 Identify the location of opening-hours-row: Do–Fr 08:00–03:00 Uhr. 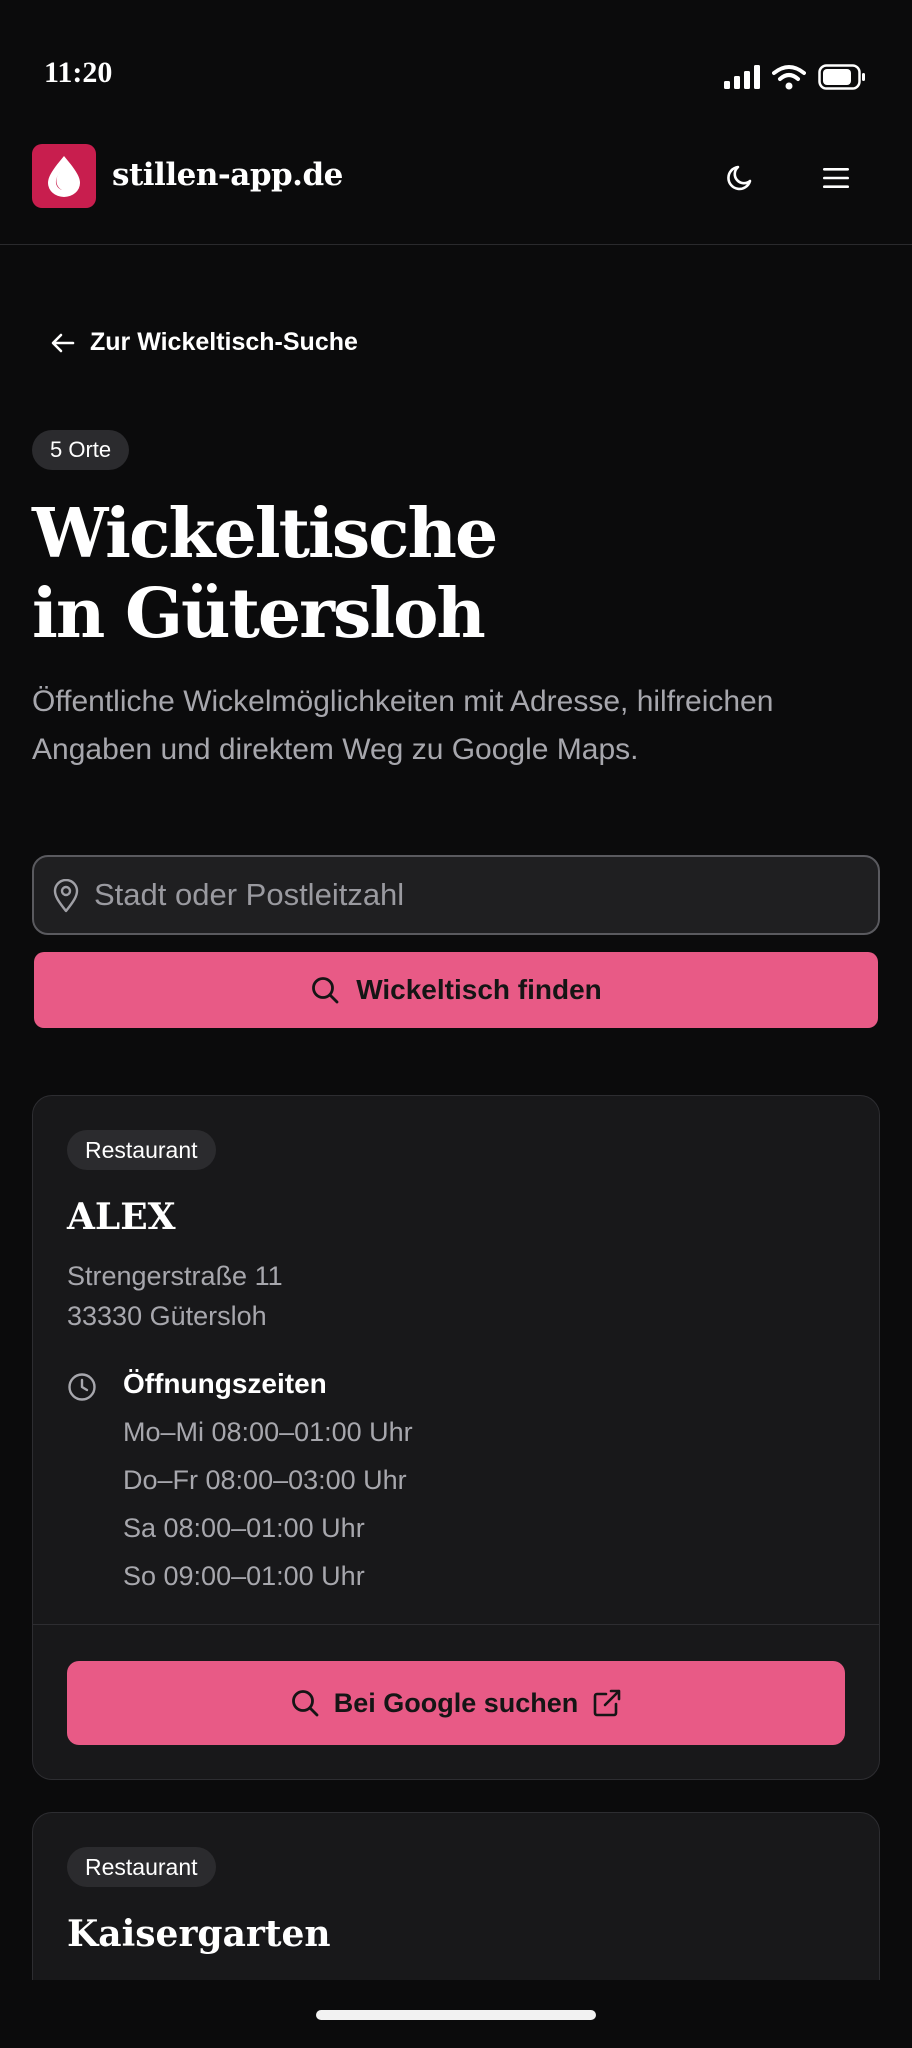
(265, 1480).